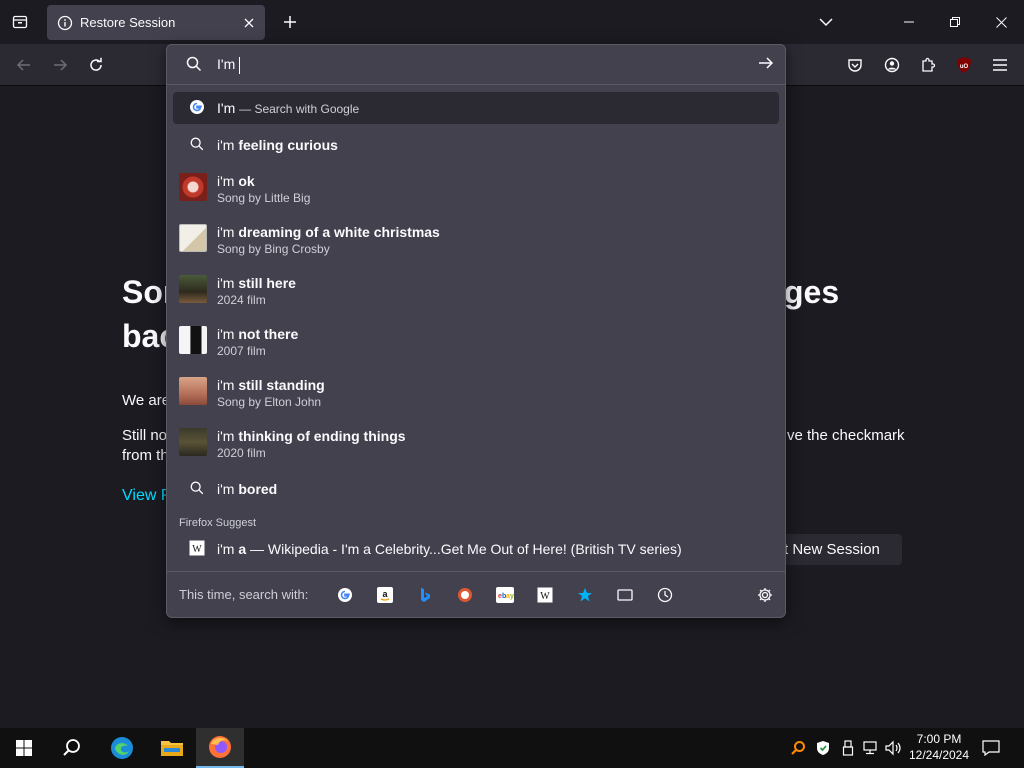 The width and height of the screenshot is (1024, 768). I want to click on plus-icon, so click(290, 22).